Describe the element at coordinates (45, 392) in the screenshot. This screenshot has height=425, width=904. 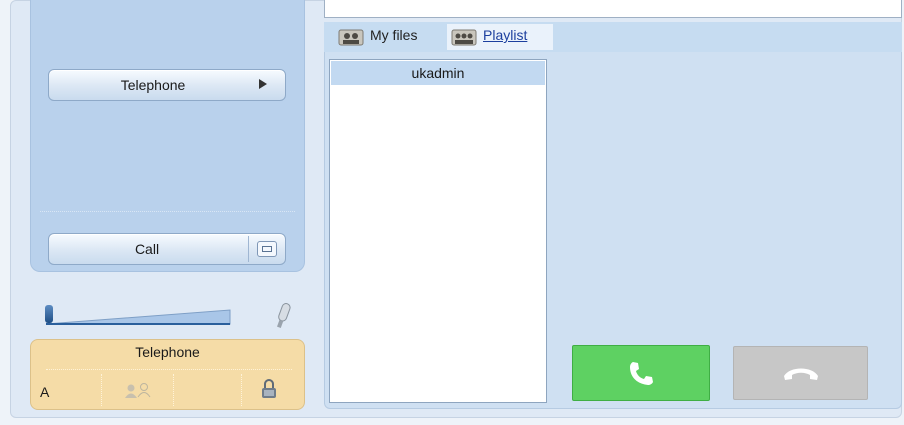
I see `line-letter: A` at that location.